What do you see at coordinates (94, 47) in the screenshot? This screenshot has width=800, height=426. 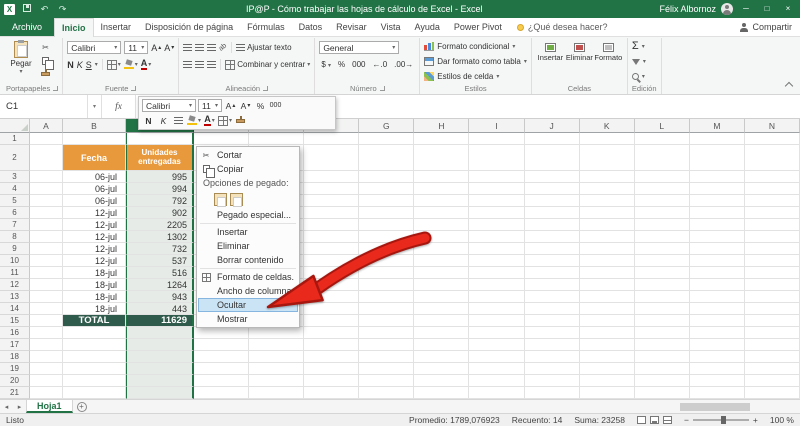 I see `font-name-select: Calibri ▾` at bounding box center [94, 47].